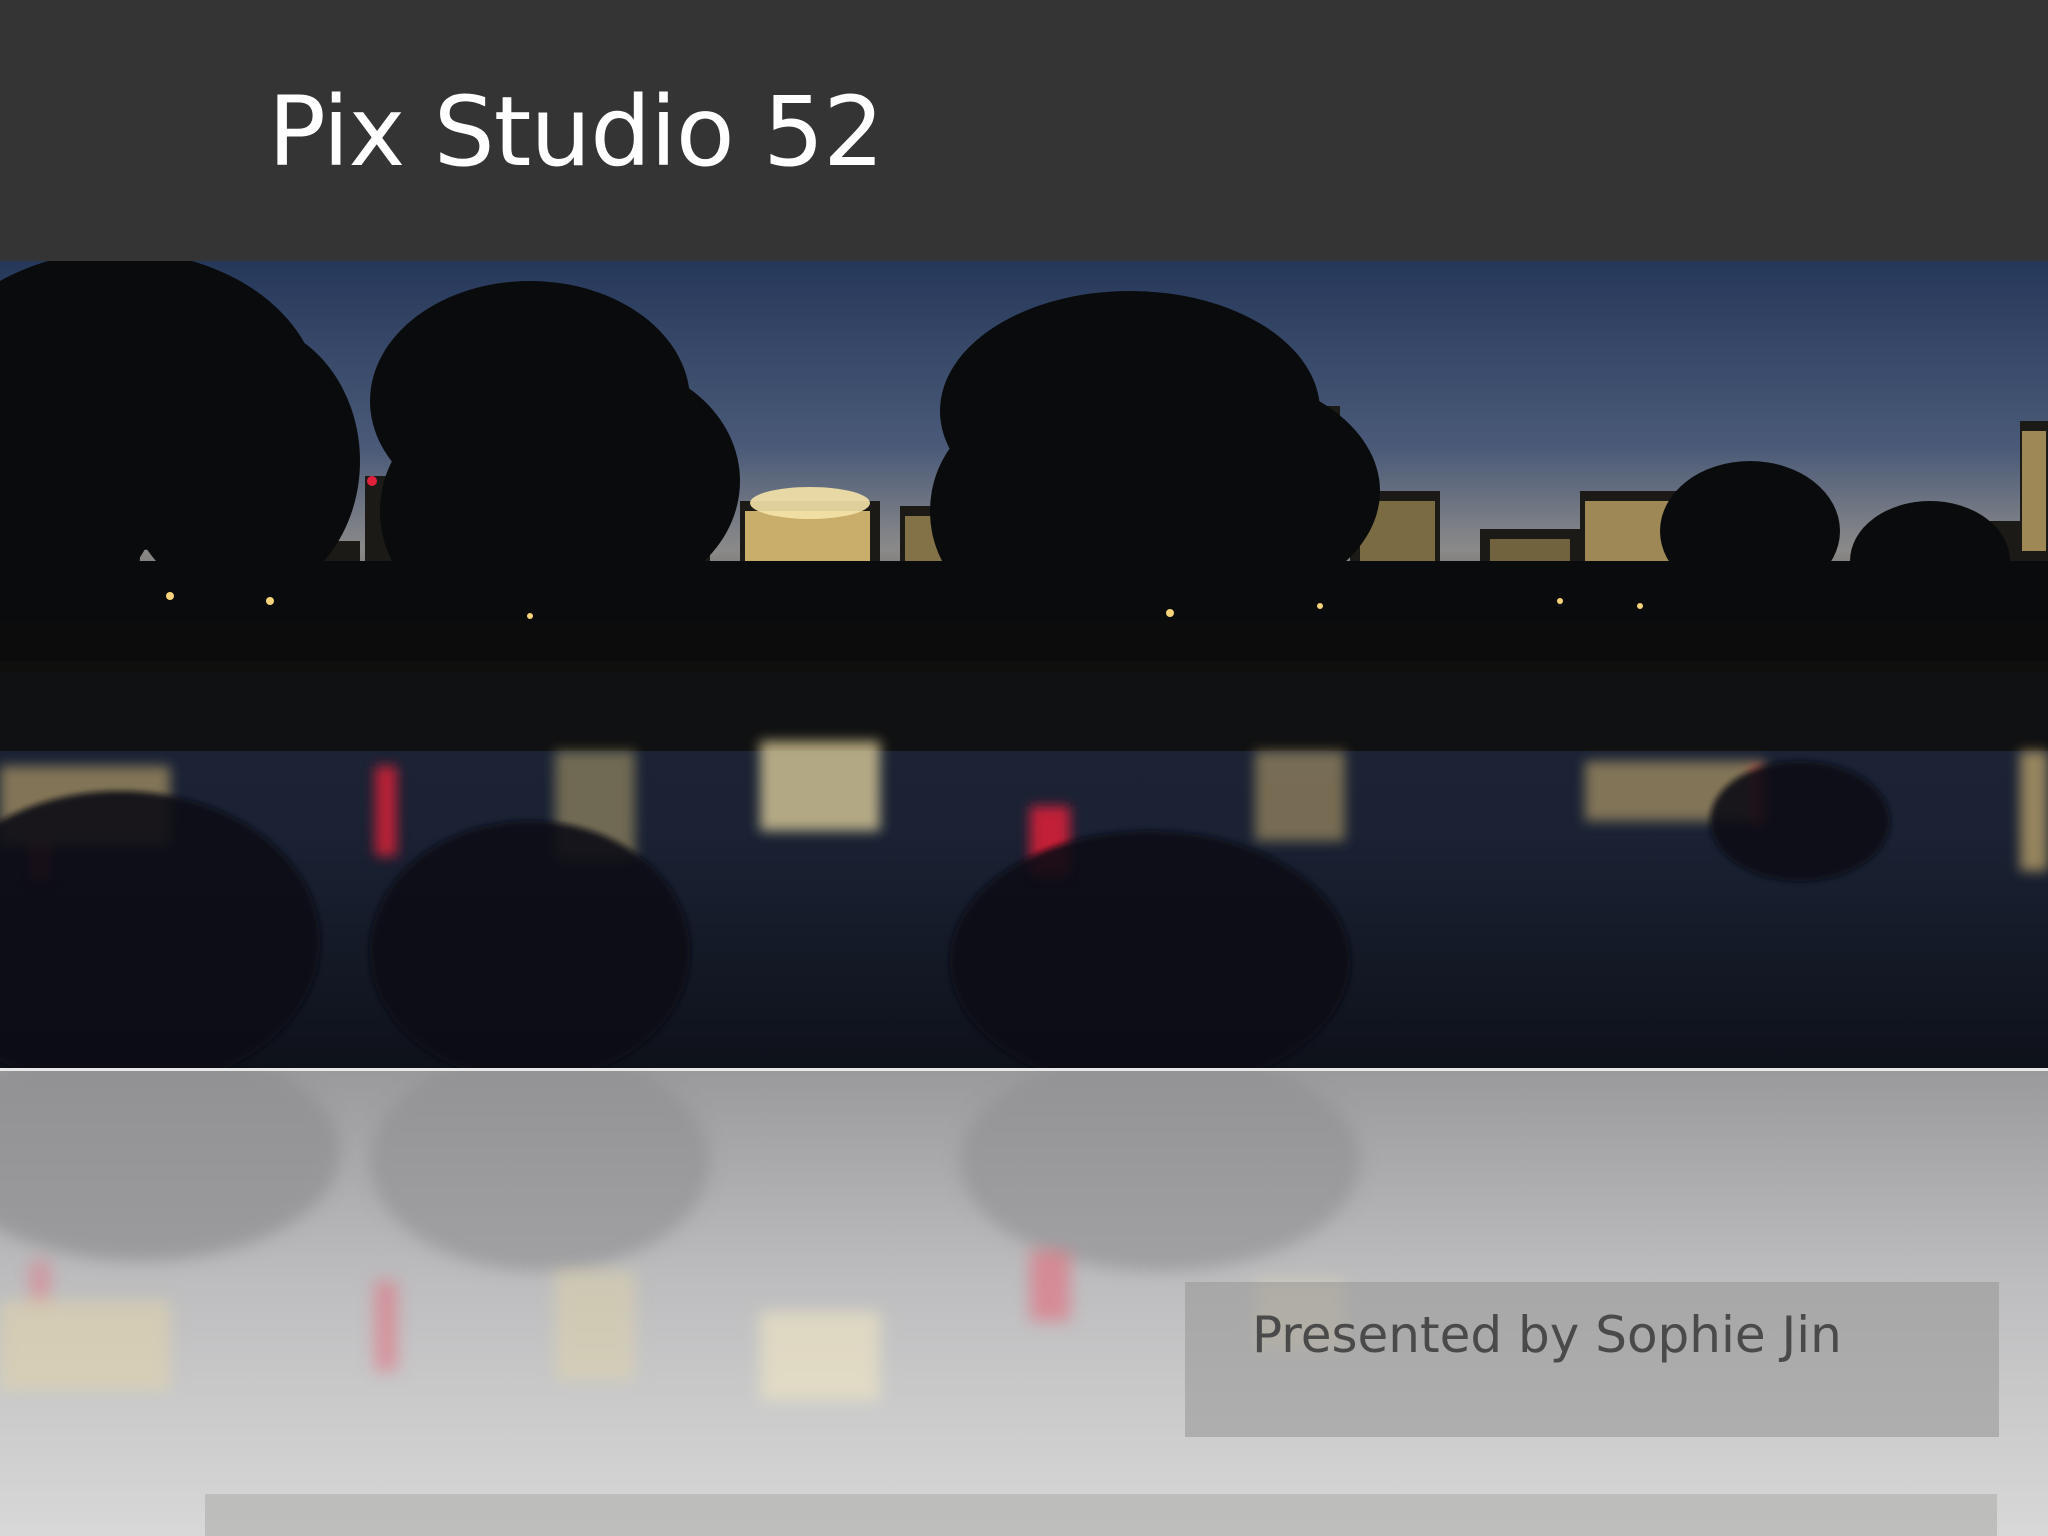 The height and width of the screenshot is (1536, 2048). What do you see at coordinates (576, 132) in the screenshot?
I see `slide-title: Pix Studio 52` at bounding box center [576, 132].